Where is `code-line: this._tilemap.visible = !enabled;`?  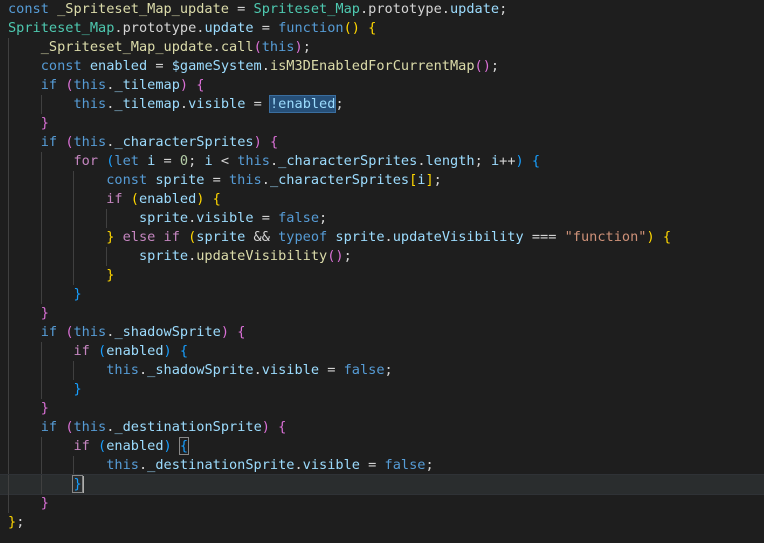
code-line: this._tilemap.visible = !enabled; is located at coordinates (382, 104).